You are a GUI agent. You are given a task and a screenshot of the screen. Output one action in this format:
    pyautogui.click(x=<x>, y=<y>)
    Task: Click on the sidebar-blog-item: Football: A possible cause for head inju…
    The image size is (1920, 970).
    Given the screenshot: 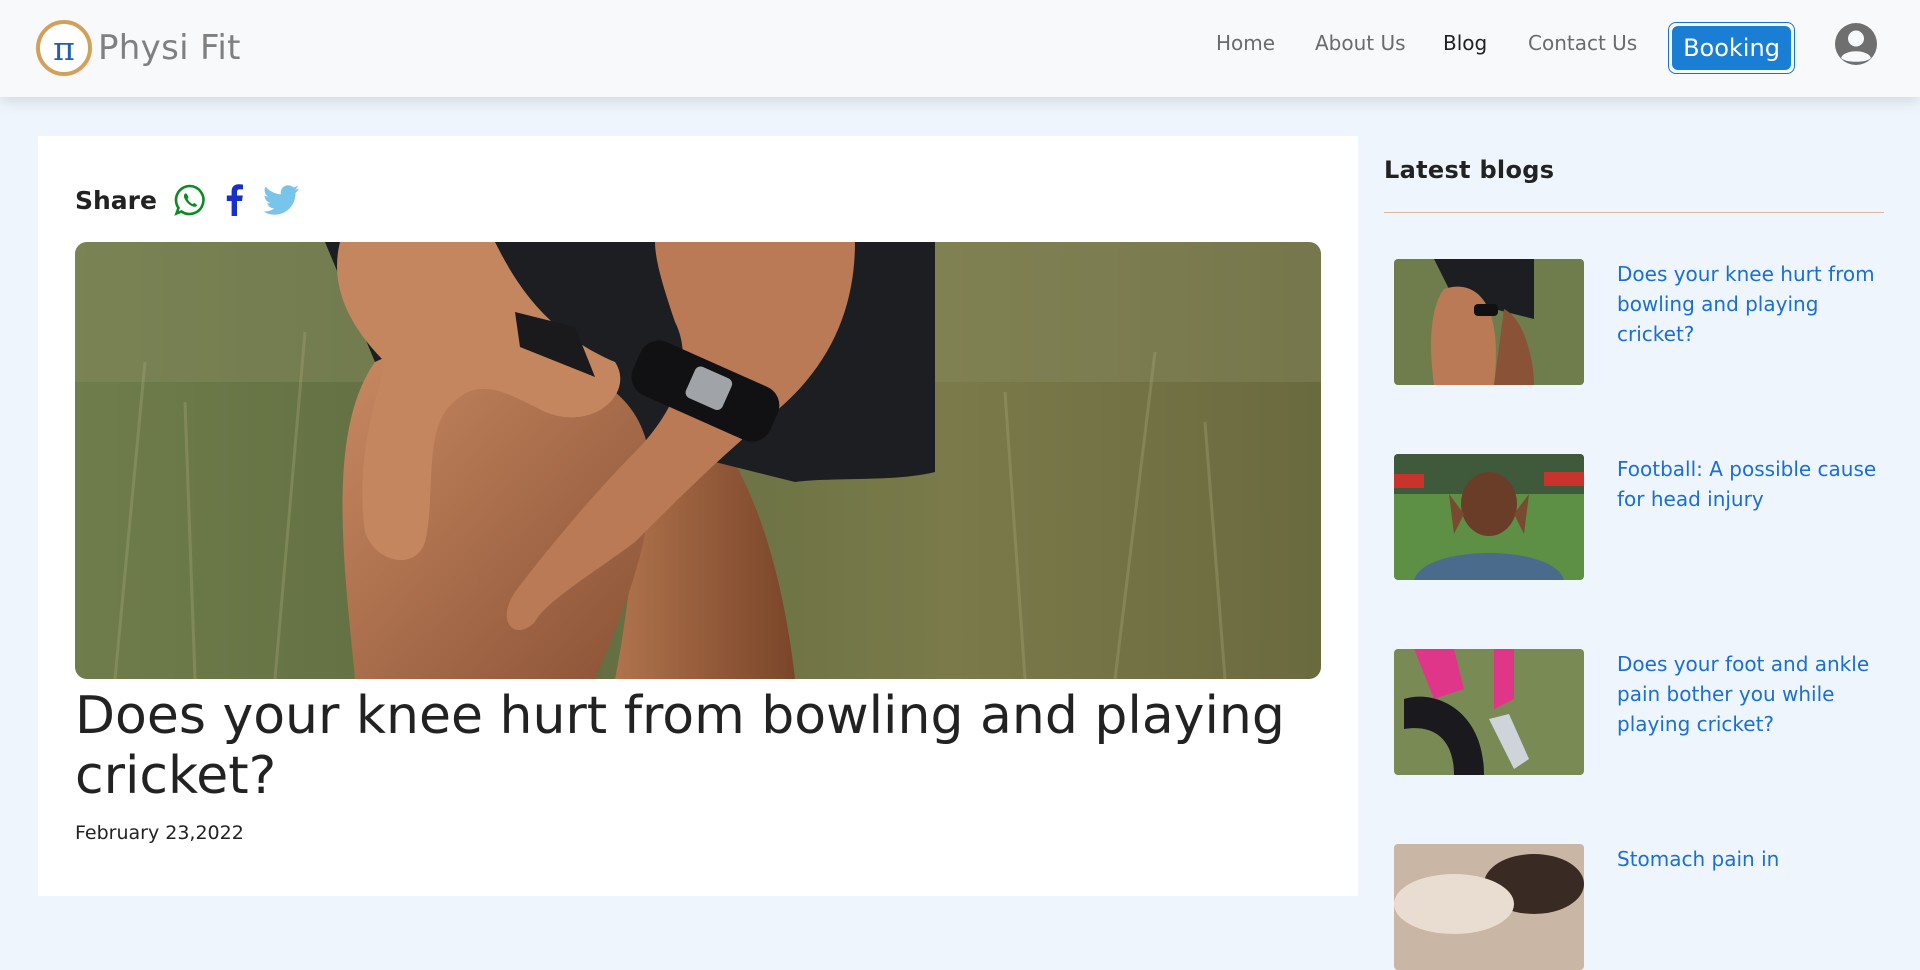 What is the action you would take?
    pyautogui.click(x=1639, y=517)
    